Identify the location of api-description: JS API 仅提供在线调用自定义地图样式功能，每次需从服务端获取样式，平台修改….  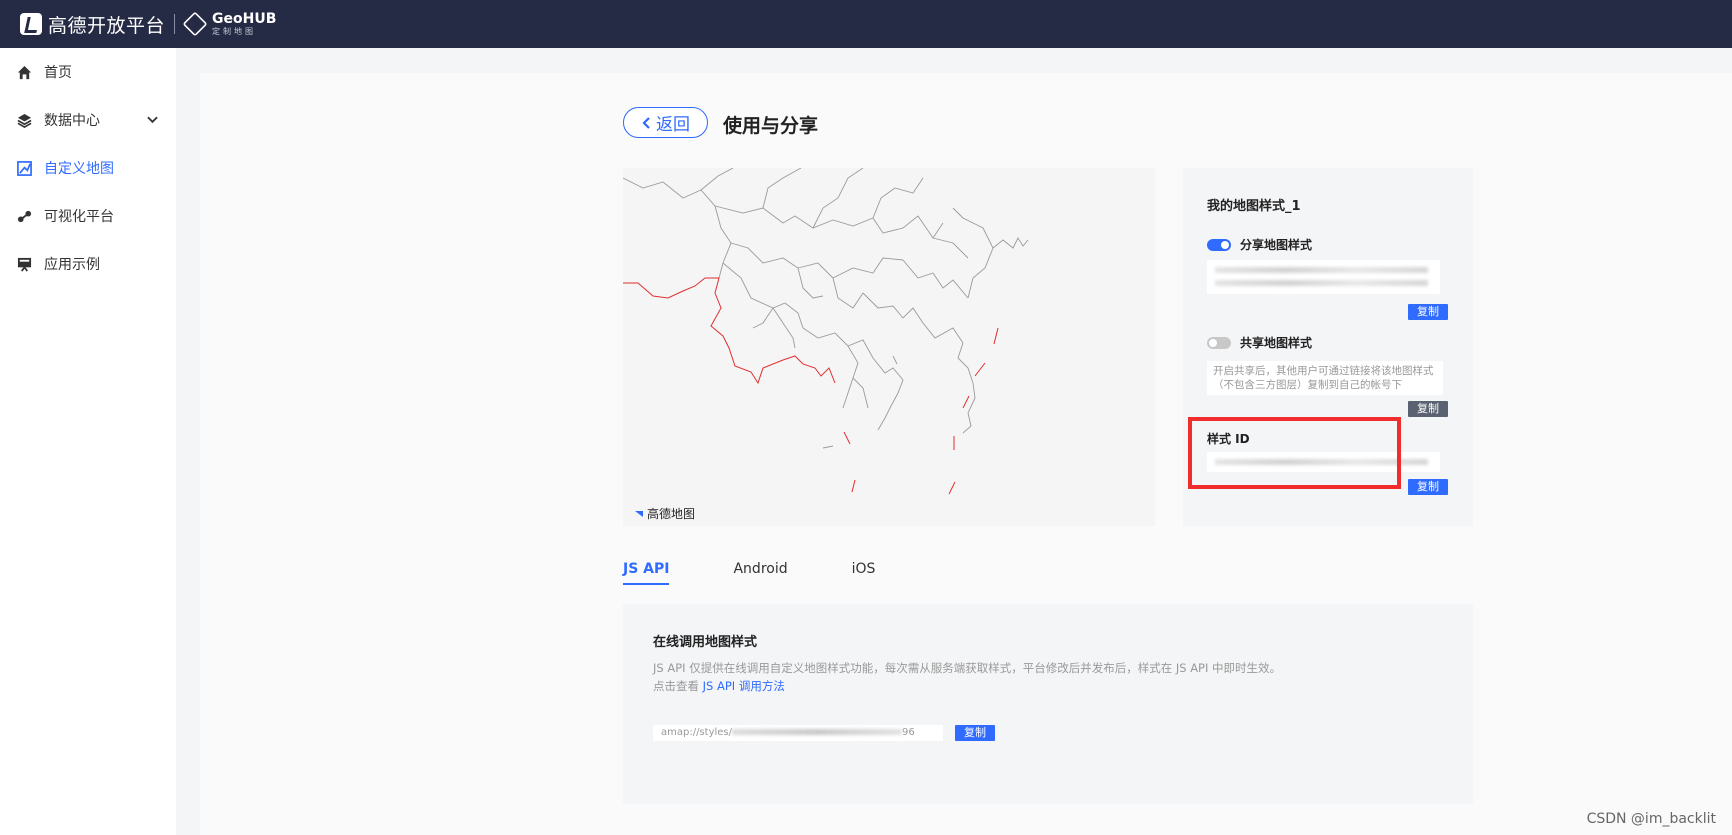
(967, 677).